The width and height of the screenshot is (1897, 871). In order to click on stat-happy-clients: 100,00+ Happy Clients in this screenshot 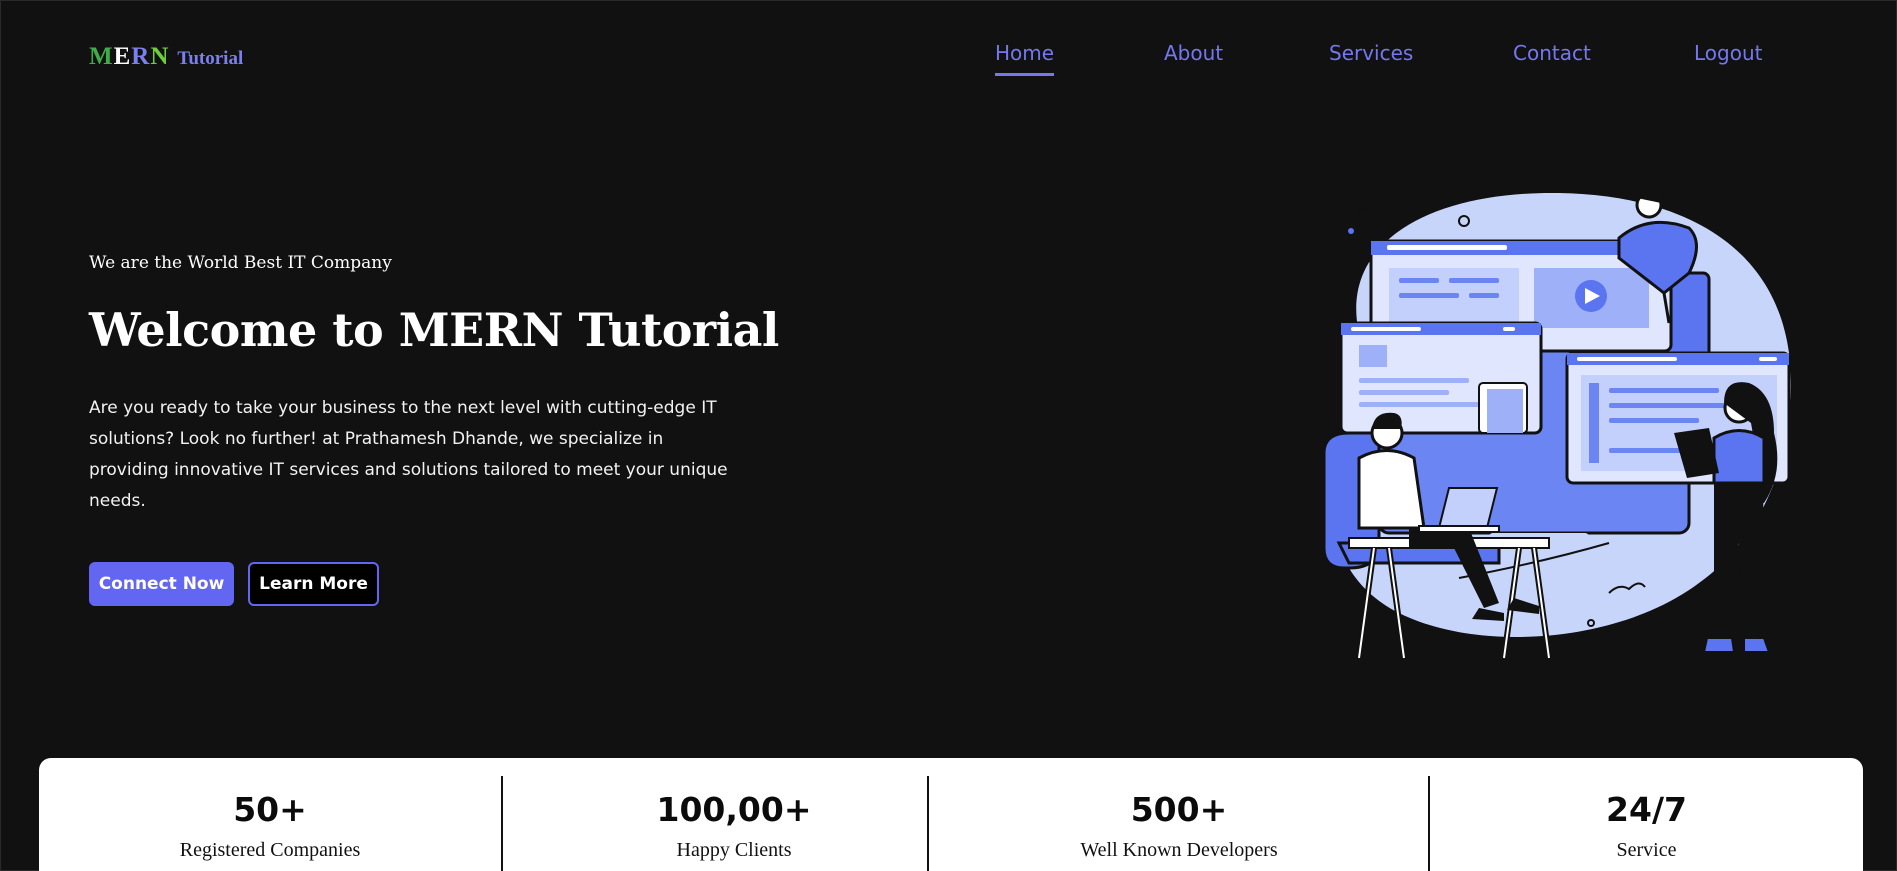, I will do `click(734, 814)`.